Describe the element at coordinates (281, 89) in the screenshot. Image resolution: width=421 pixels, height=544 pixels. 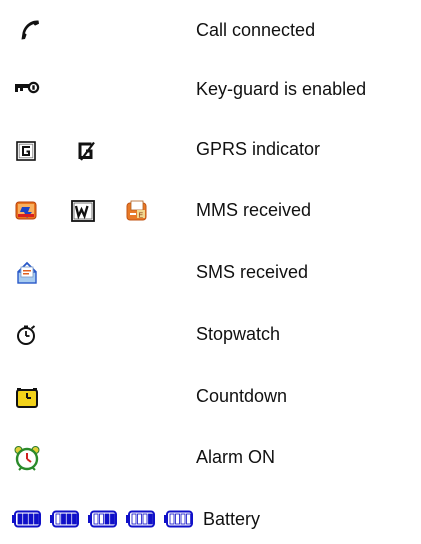
I see `legend-label: Key-guard is enabled` at that location.